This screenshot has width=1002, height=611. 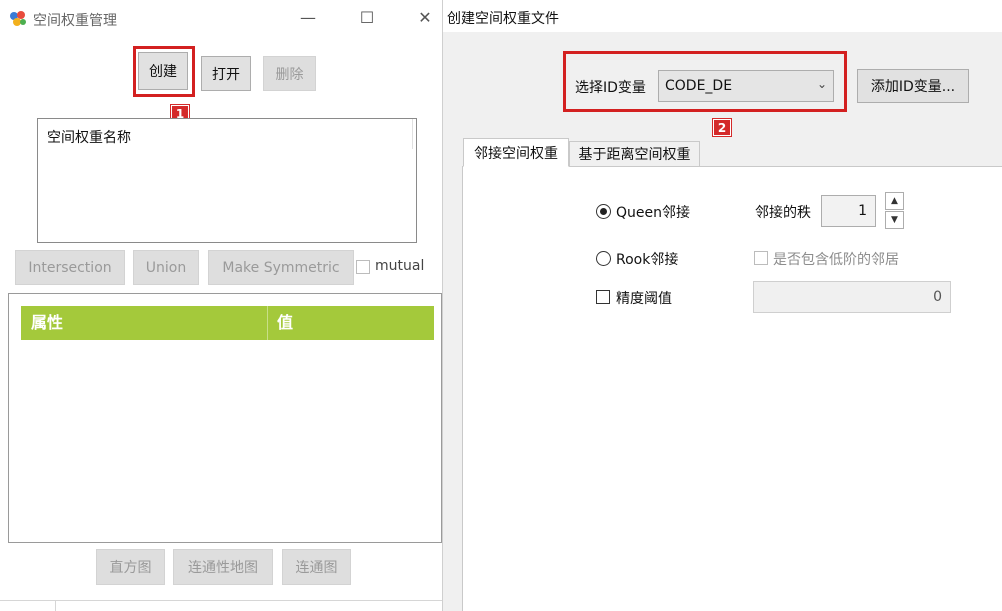 I want to click on dialog-title: 创建空间权重文件, so click(x=503, y=19).